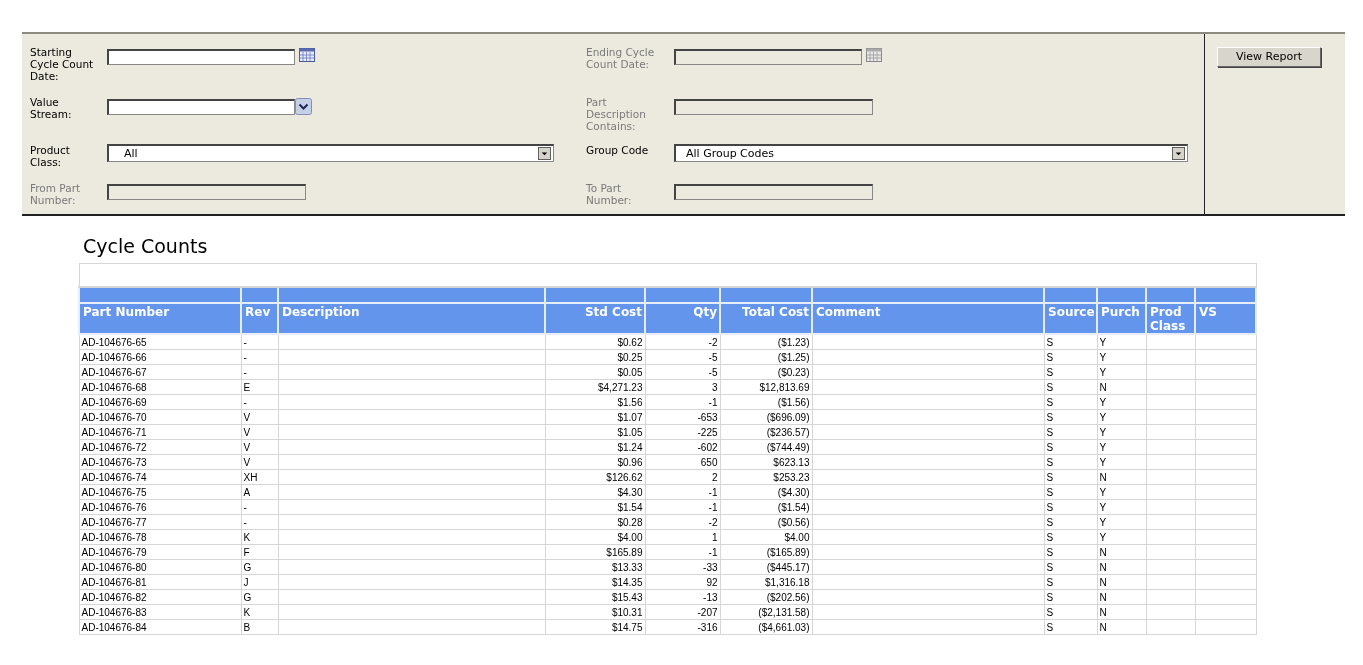 The height and width of the screenshot is (665, 1363). What do you see at coordinates (630, 447) in the screenshot?
I see `table-cell: $1.24` at bounding box center [630, 447].